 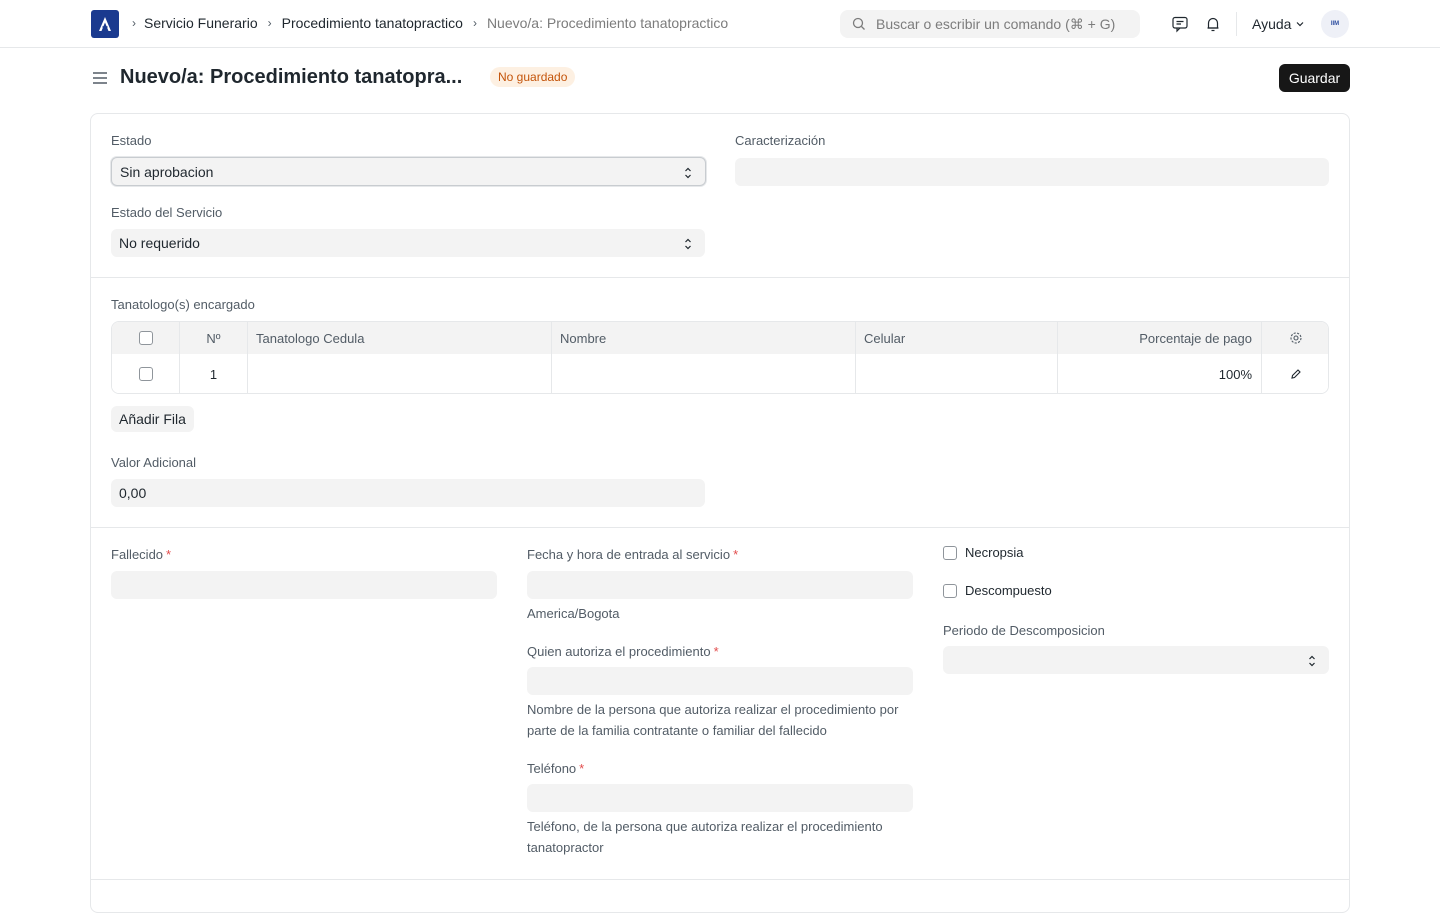 I want to click on fecha-label: Fecha y hora de entrada al servicio *, so click(x=632, y=554).